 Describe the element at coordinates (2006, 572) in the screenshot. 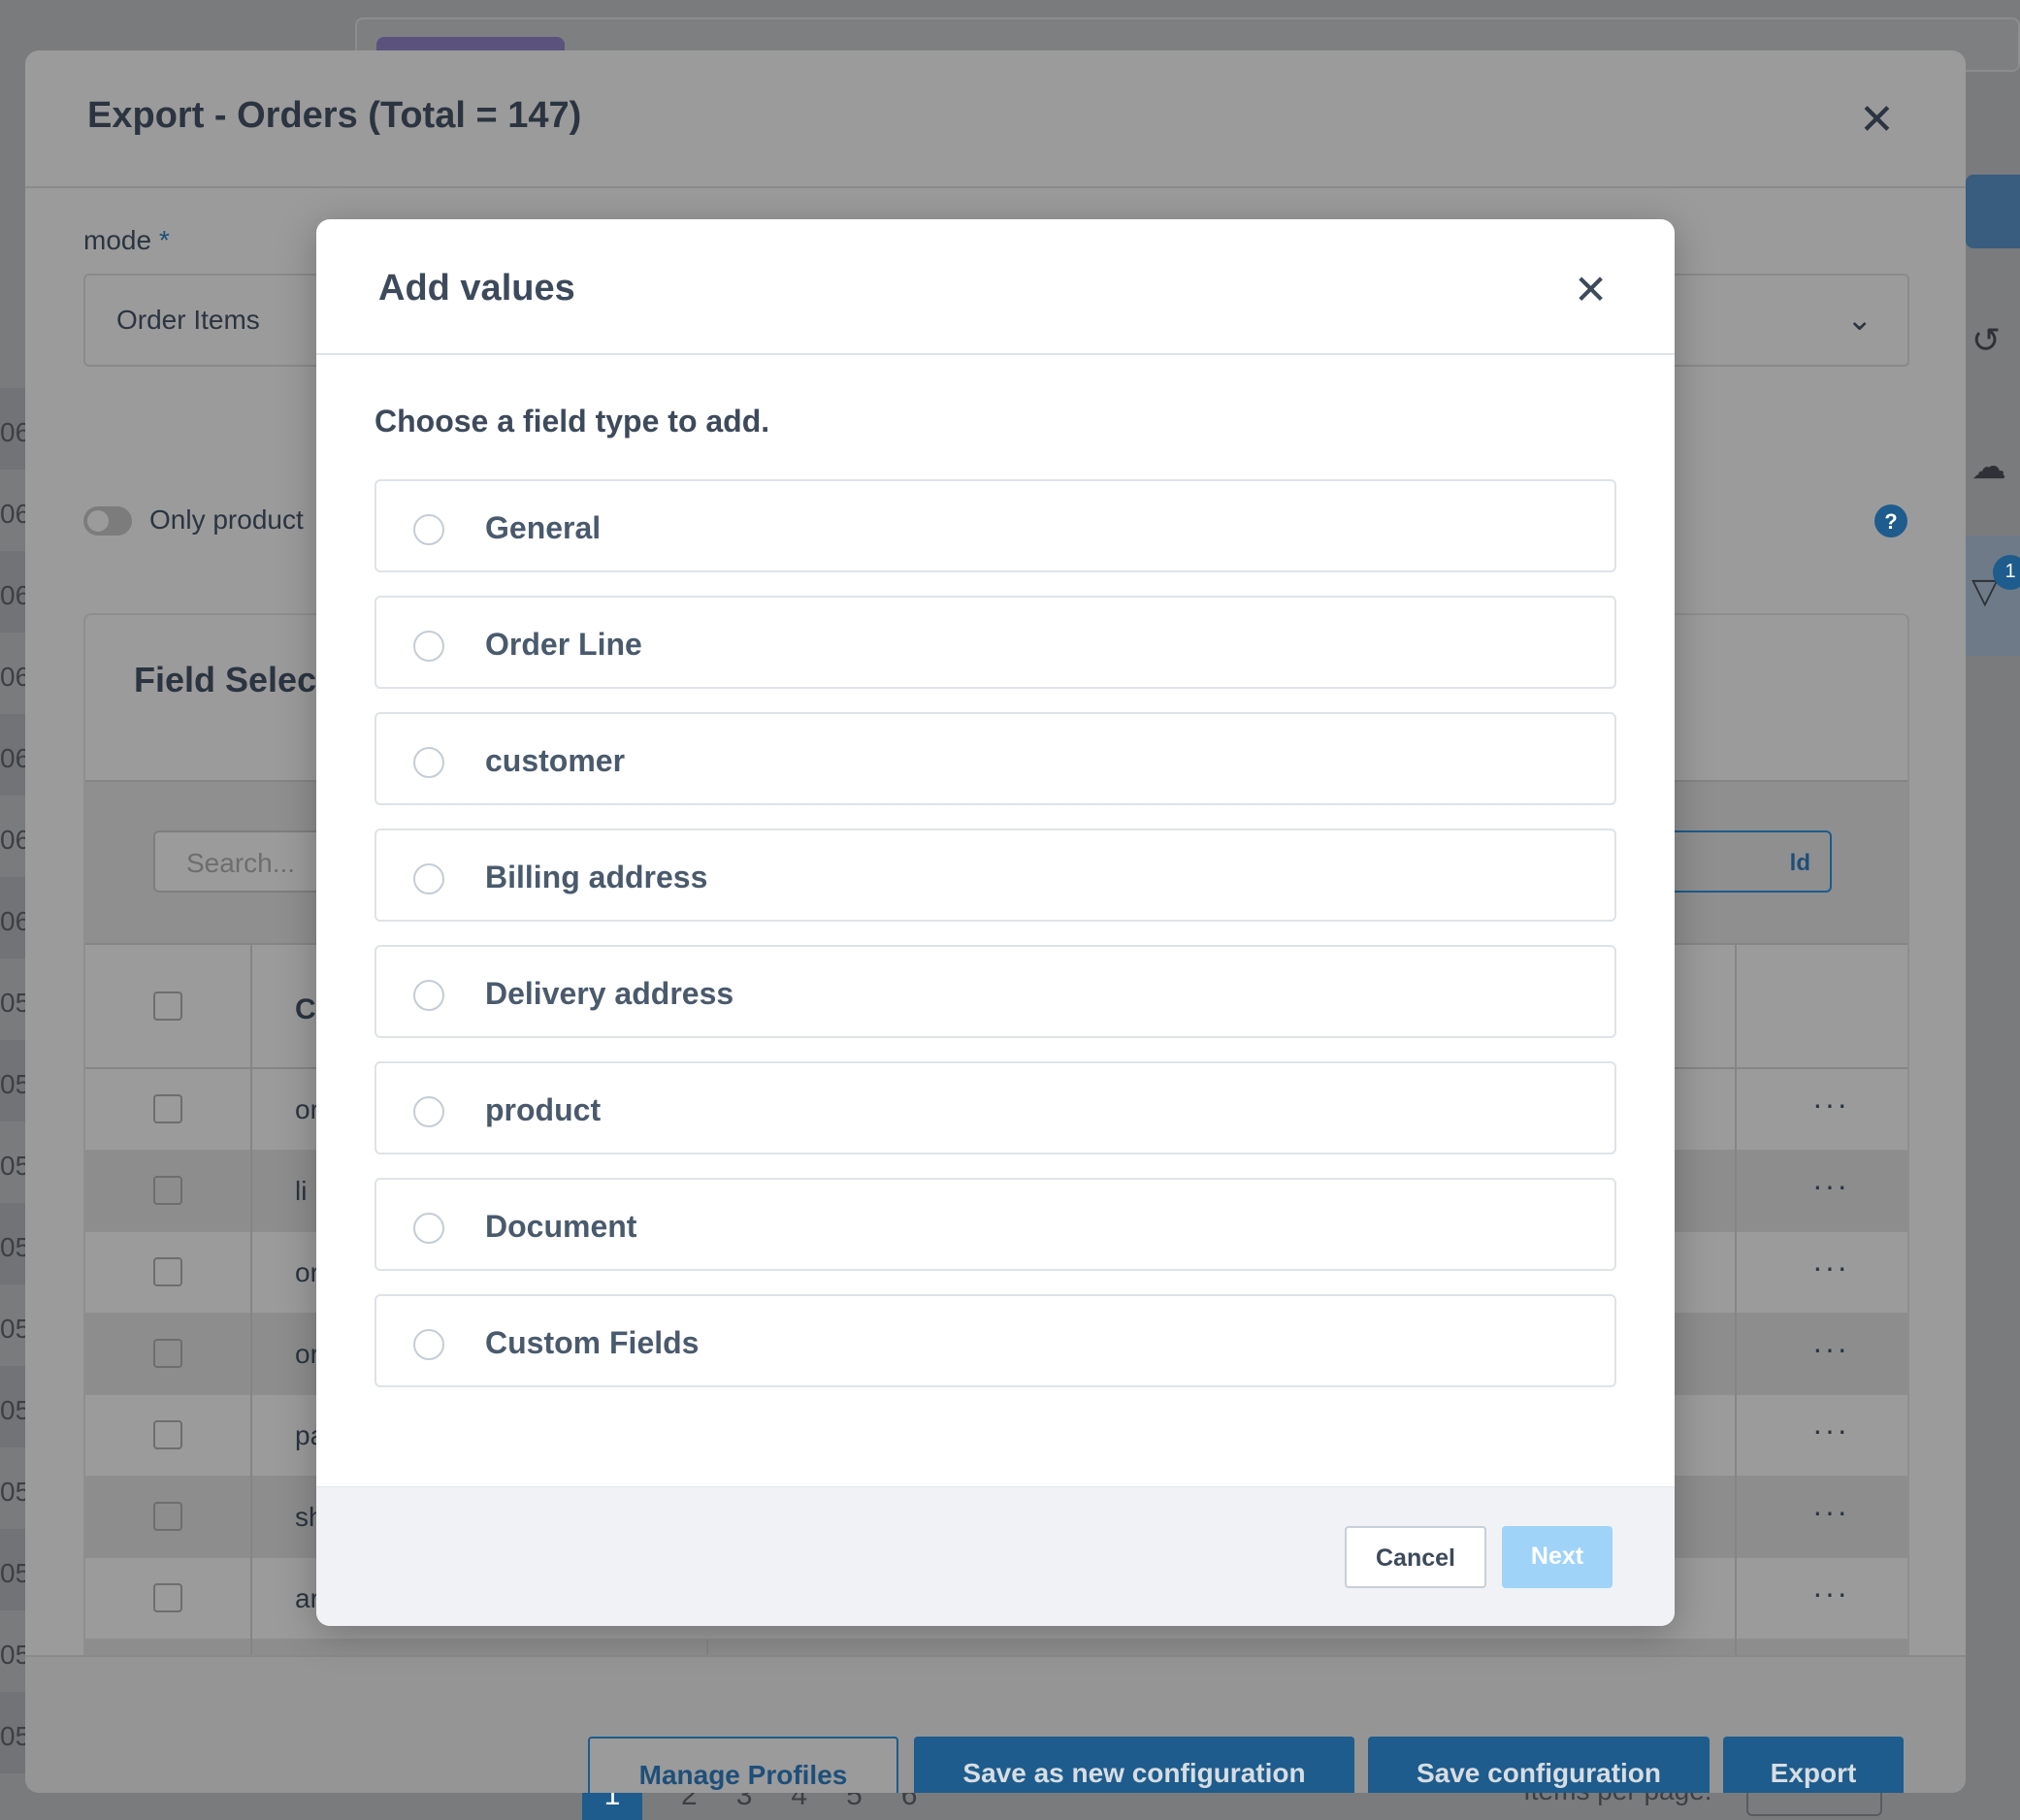

I see `filter-count-badge: 1` at that location.